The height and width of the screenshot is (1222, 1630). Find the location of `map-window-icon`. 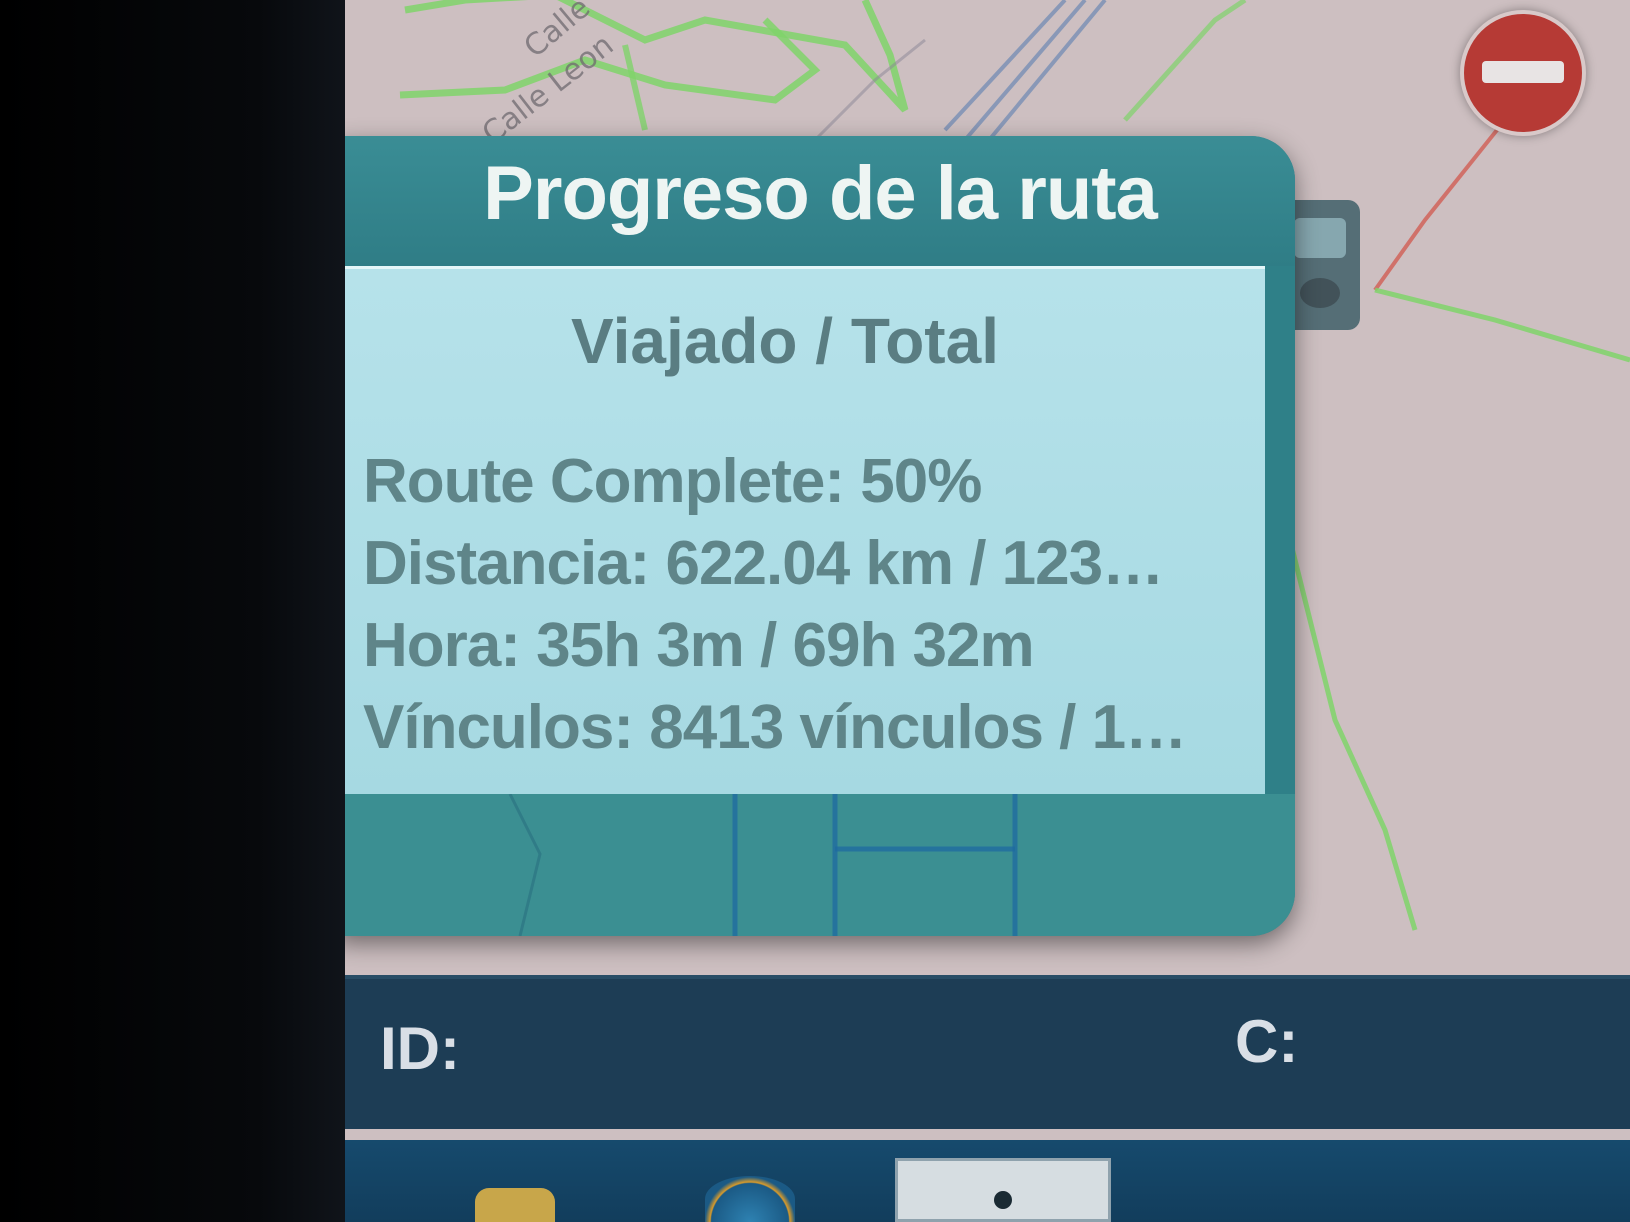

map-window-icon is located at coordinates (1003, 1190).